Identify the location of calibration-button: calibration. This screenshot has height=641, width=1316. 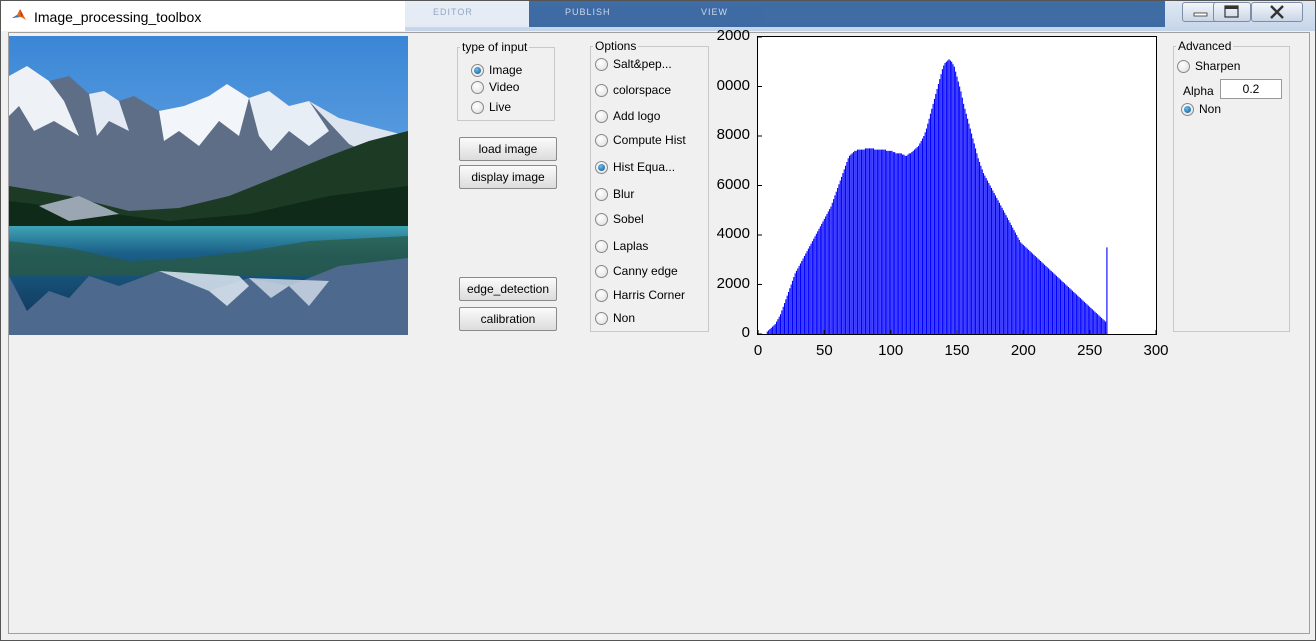
(508, 319).